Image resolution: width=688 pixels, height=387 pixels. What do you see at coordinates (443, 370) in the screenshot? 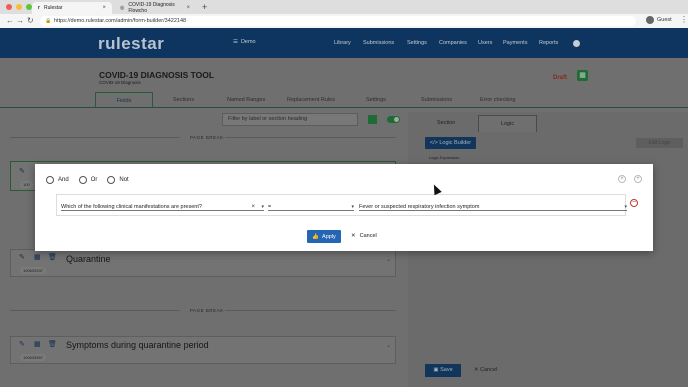
I see `save-button: ▣ Save` at bounding box center [443, 370].